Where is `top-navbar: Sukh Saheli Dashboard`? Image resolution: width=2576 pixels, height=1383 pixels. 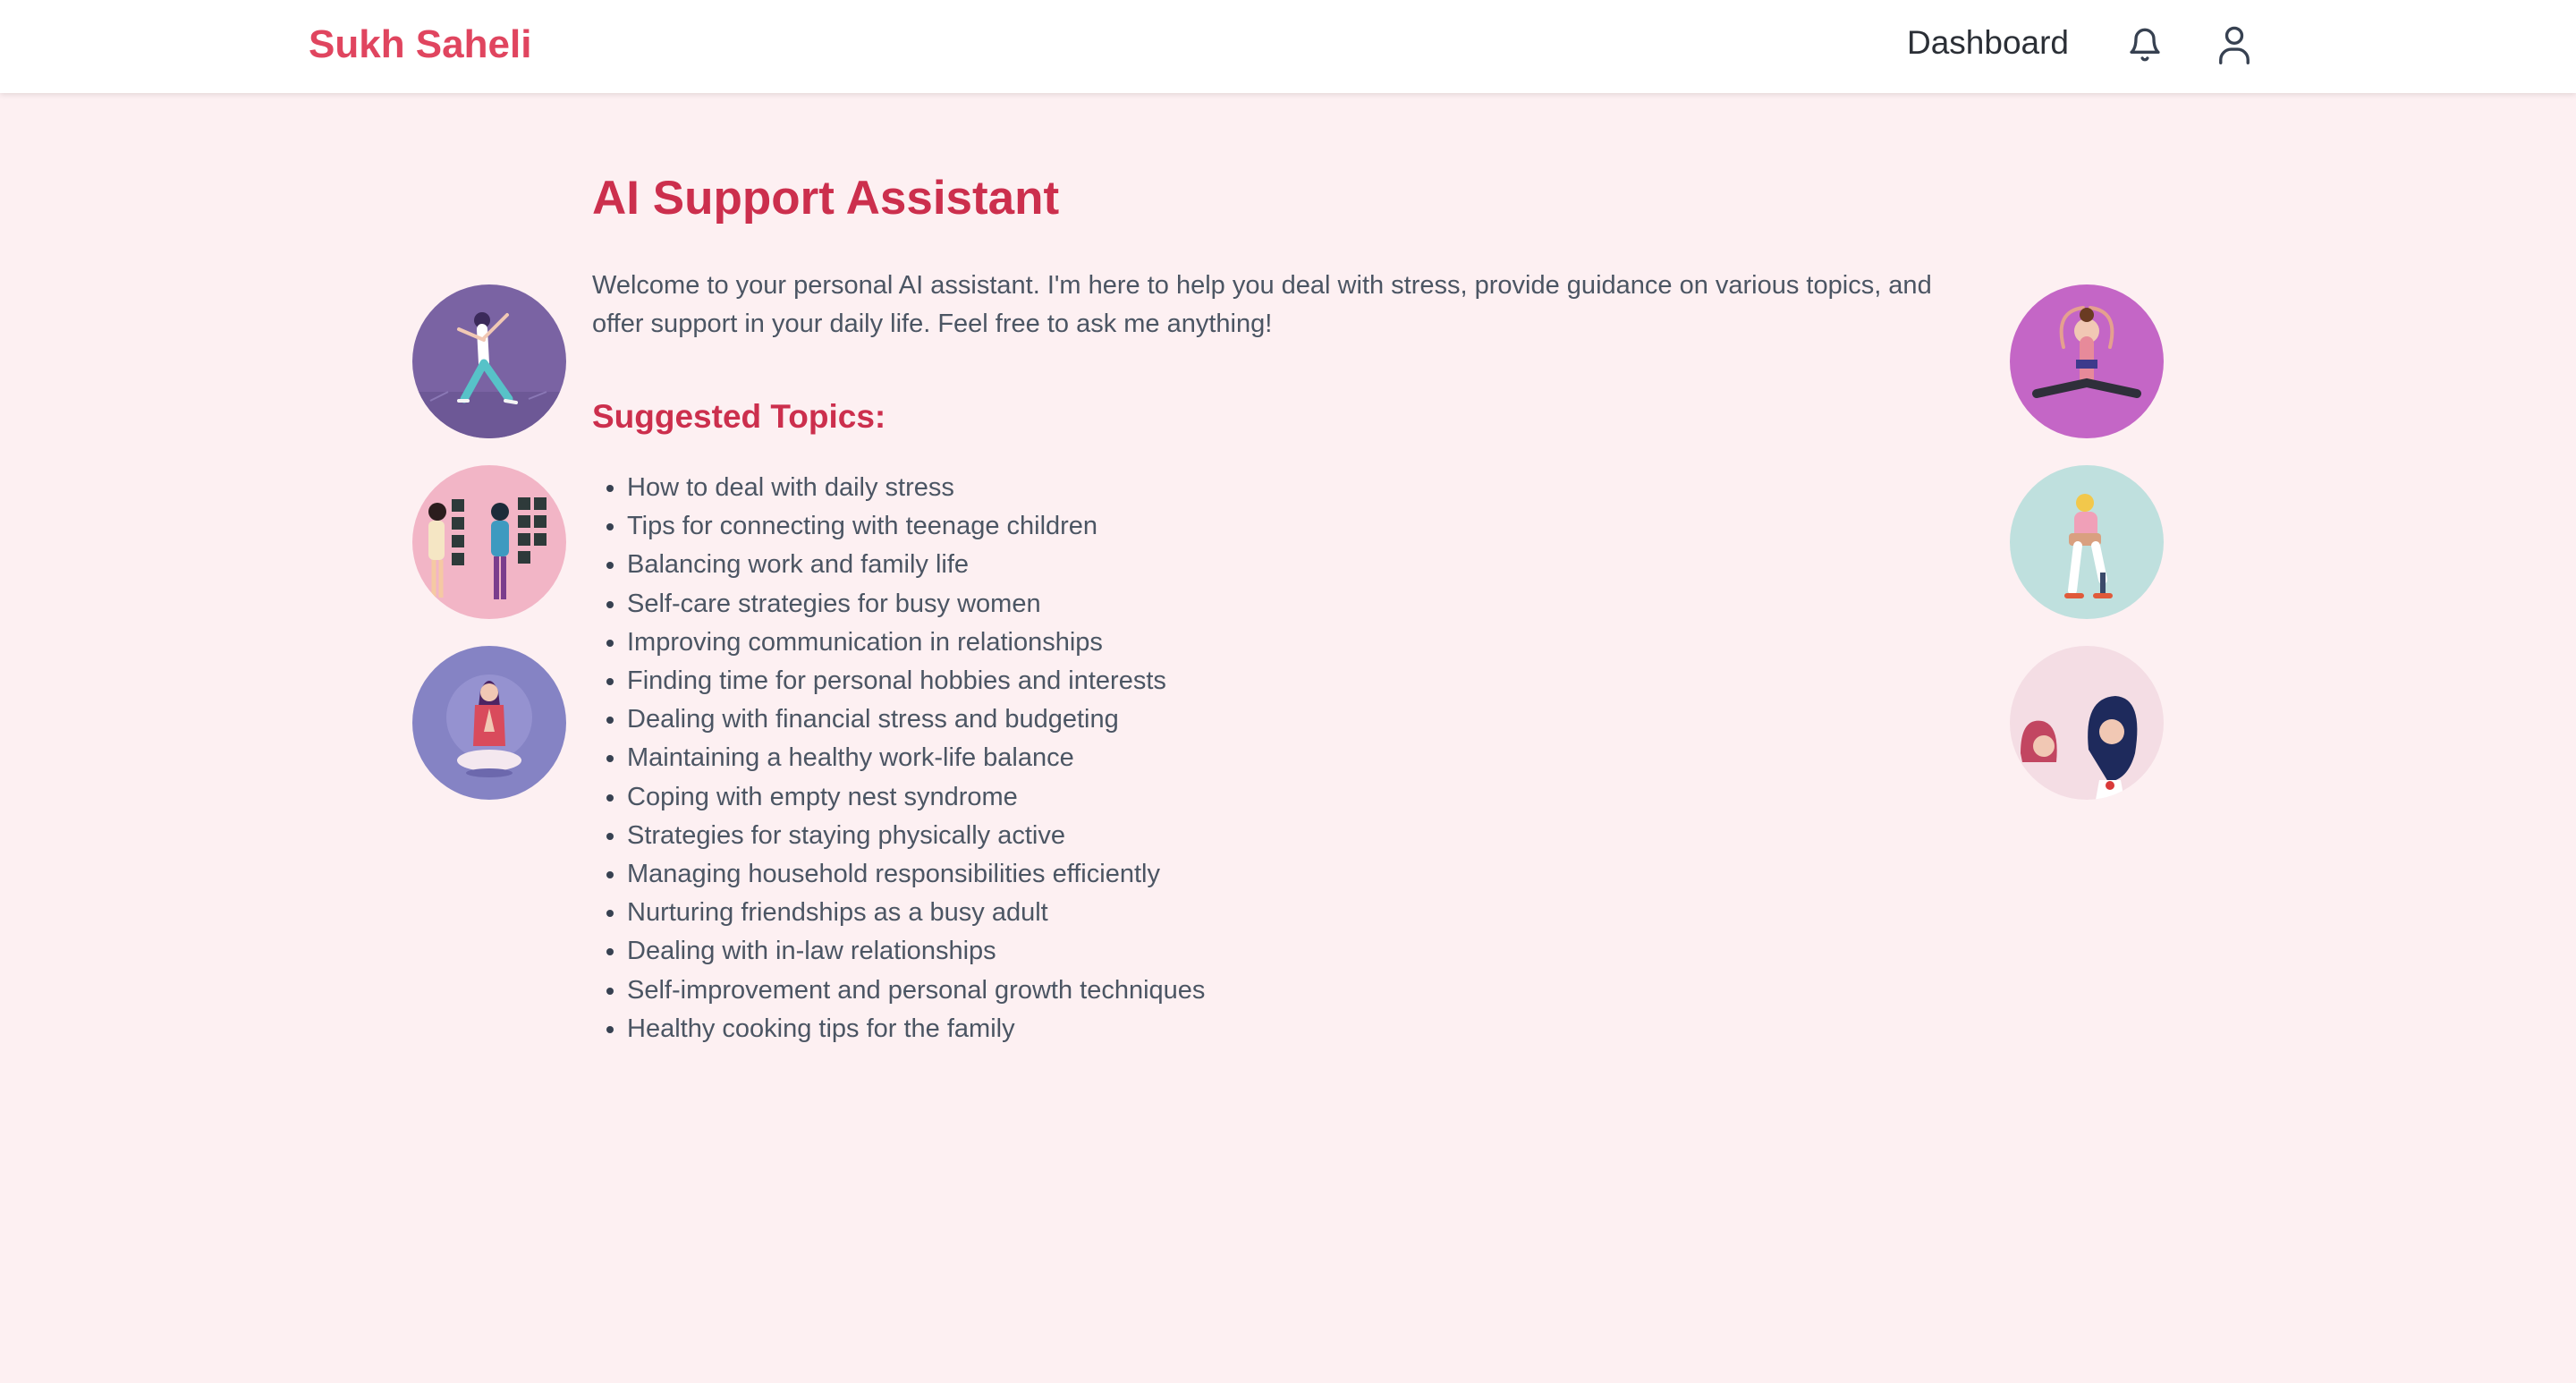 top-navbar: Sukh Saheli Dashboard is located at coordinates (1288, 47).